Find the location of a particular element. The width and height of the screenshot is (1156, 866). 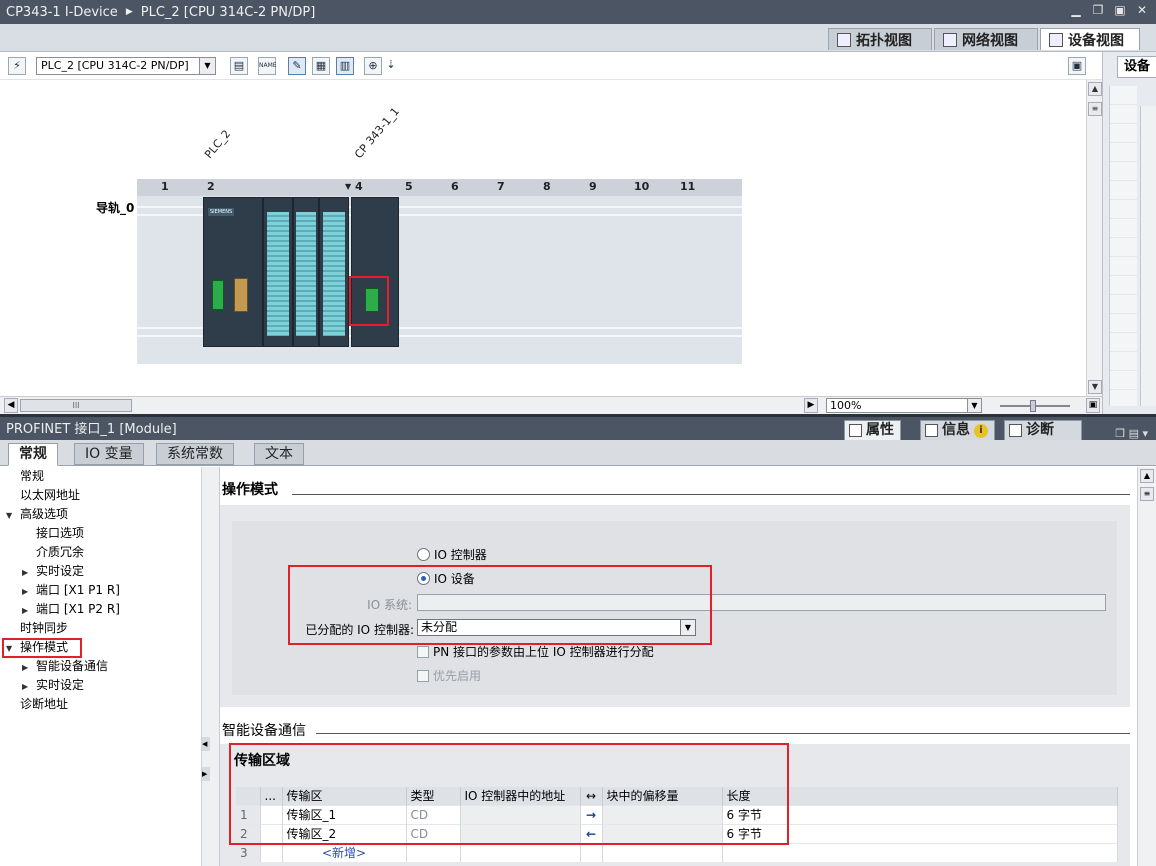

priority-startup-checkbox: 优先启用 is located at coordinates (449, 675).